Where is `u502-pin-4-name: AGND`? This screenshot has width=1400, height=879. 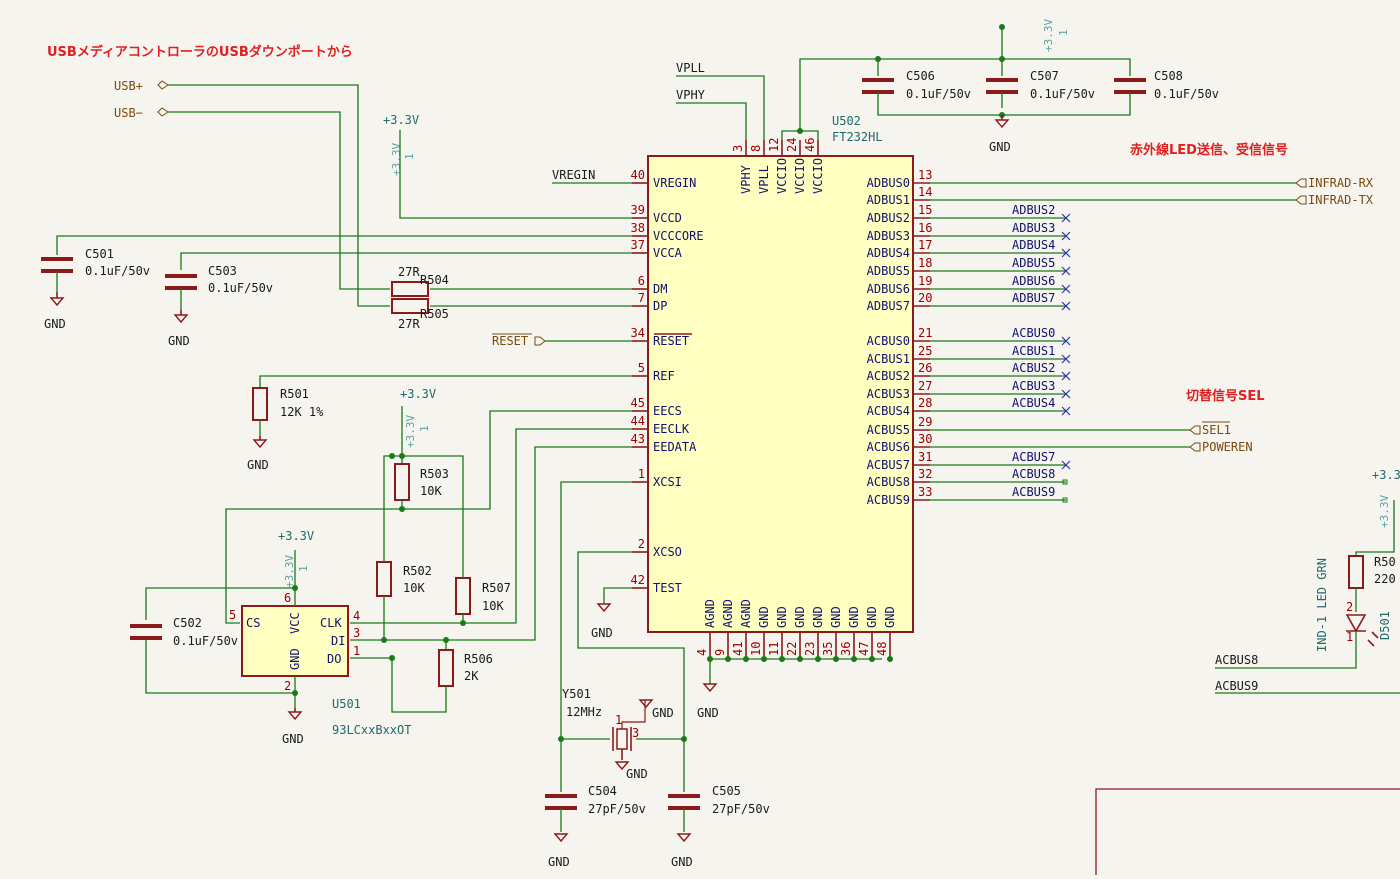
u502-pin-4-name: AGND is located at coordinates (710, 613).